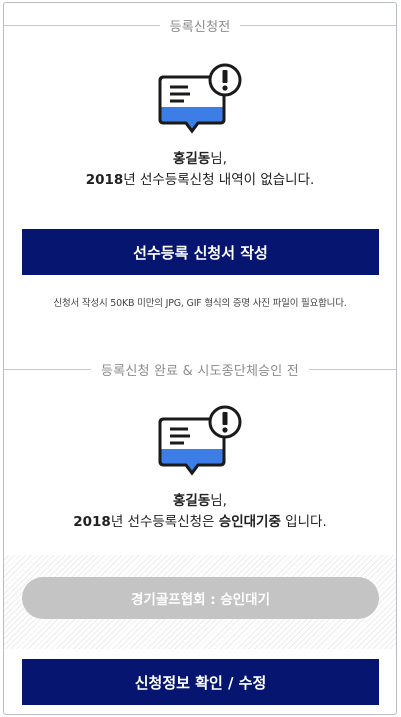  Describe the element at coordinates (200, 170) in the screenshot. I see `before-message: 홍길동님, 2018년 선수등록신청 내역이 없습니다.` at that location.